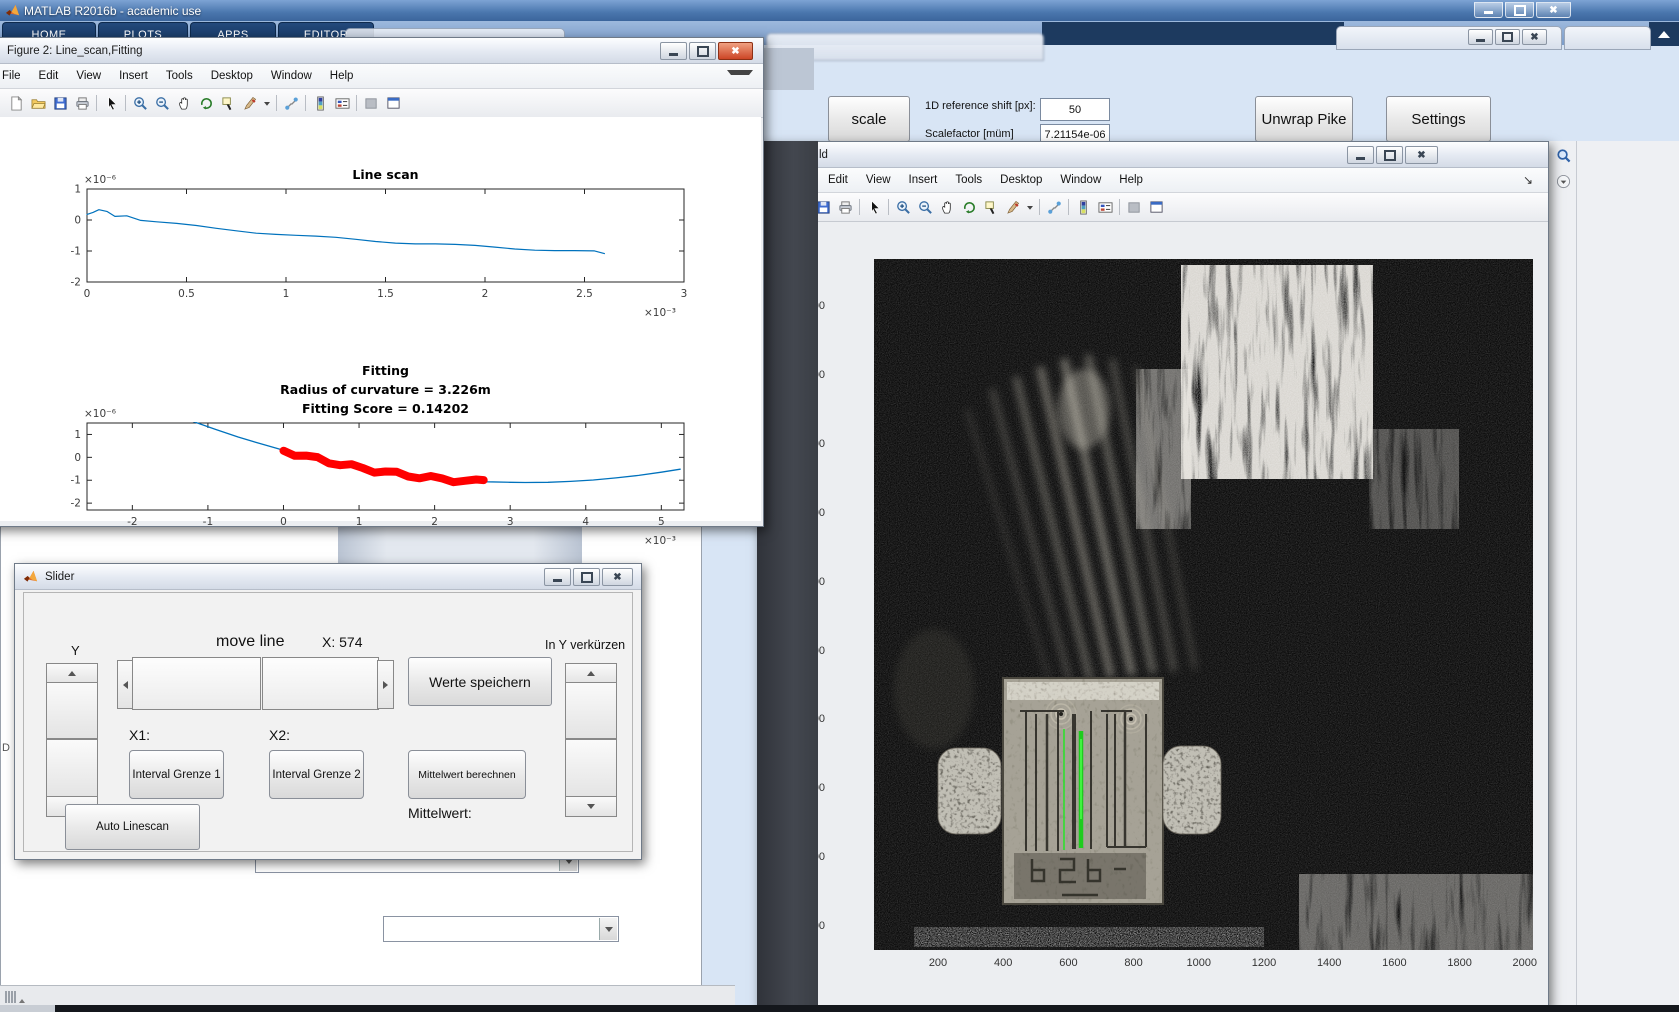 The width and height of the screenshot is (1679, 1012). Describe the element at coordinates (1421, 155) in the screenshot. I see `hologram-close-button: ✖` at that location.